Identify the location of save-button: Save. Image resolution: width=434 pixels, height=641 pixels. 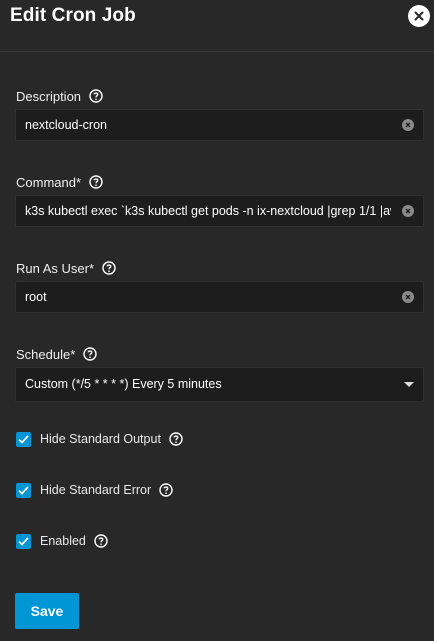
(47, 611).